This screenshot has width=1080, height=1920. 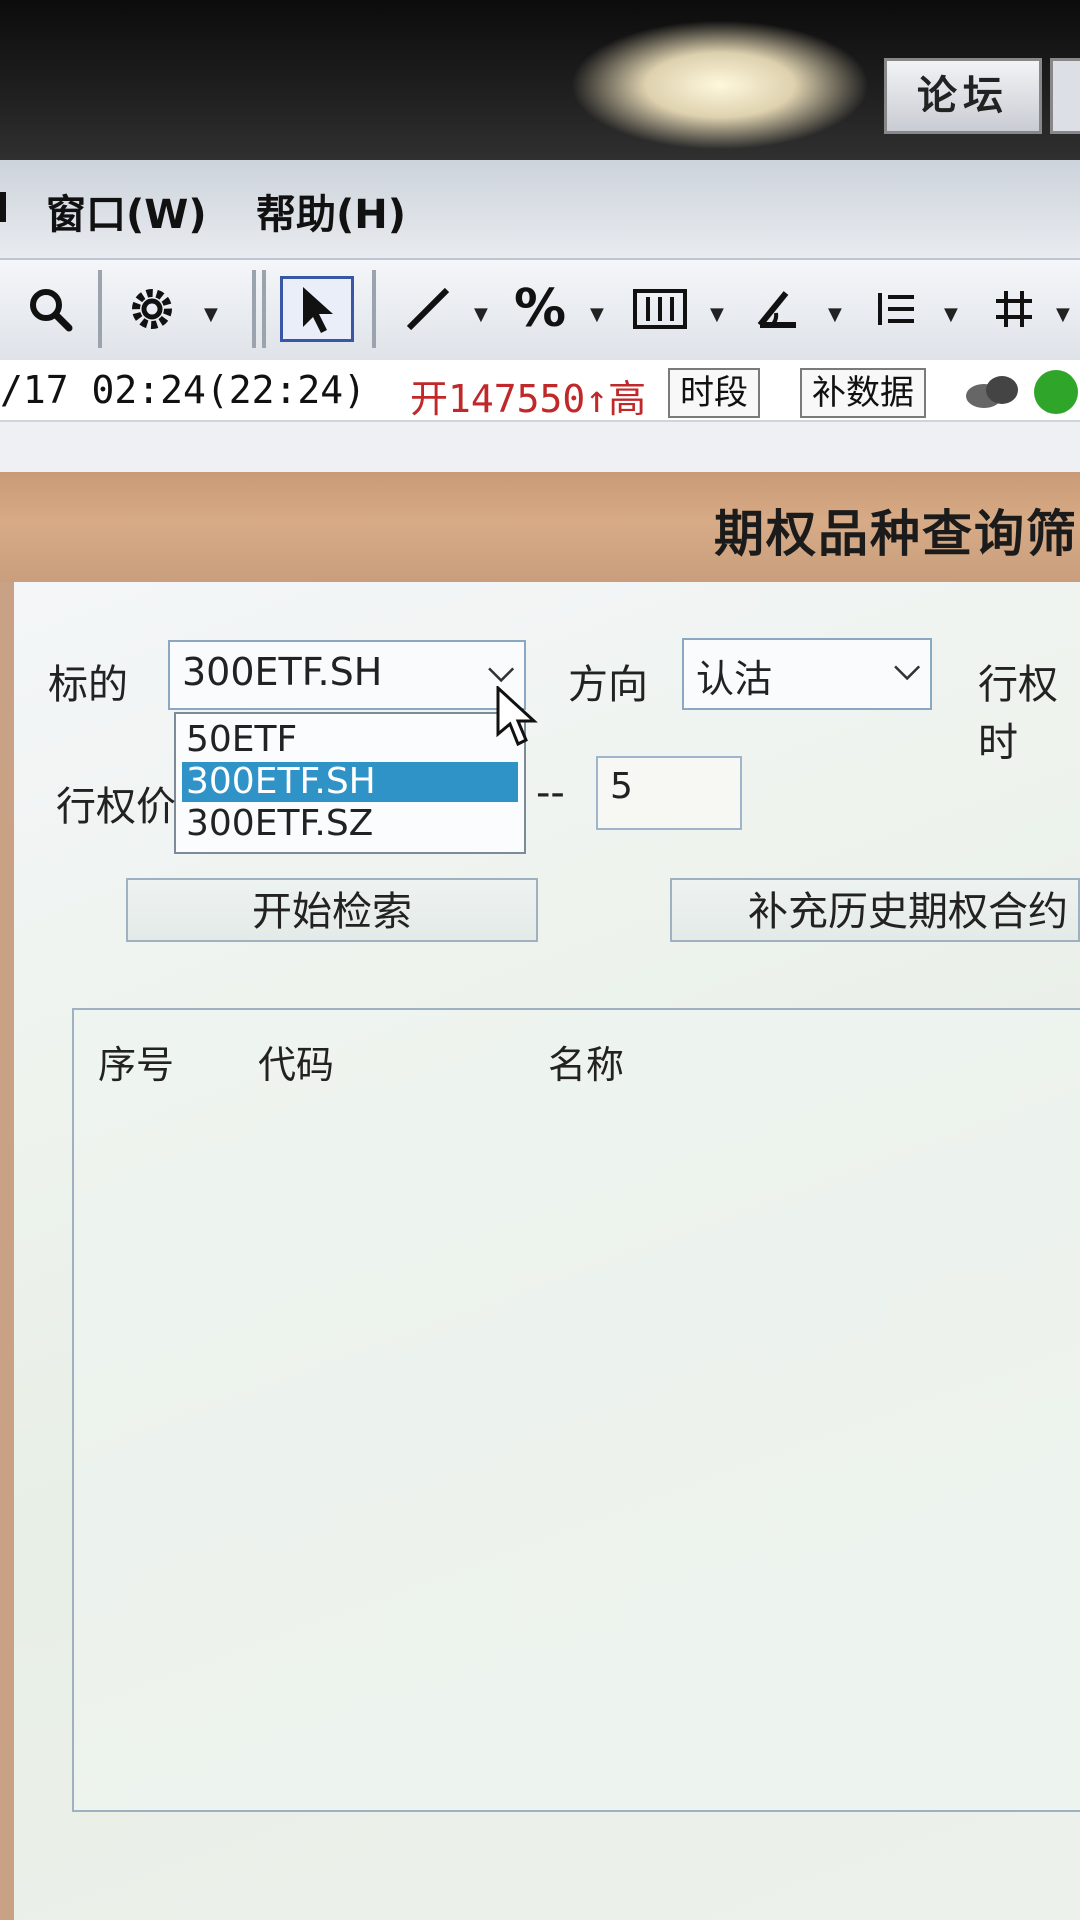 I want to click on angle-icon, so click(x=778, y=309).